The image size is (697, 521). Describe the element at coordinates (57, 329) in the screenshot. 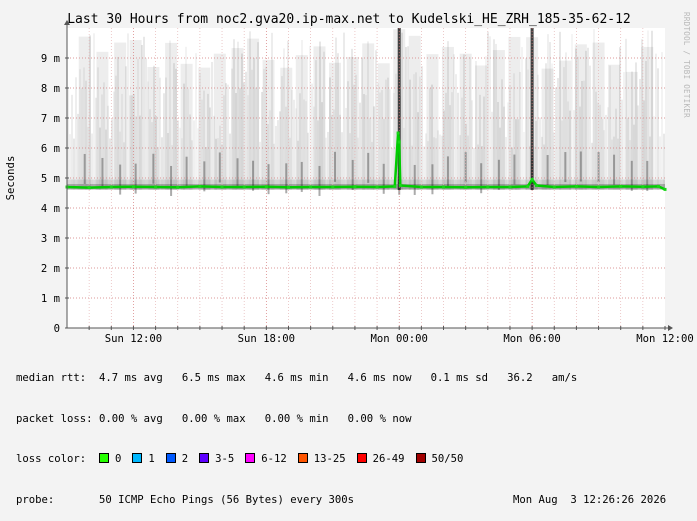

I see `y-tick-label-0: 0` at that location.